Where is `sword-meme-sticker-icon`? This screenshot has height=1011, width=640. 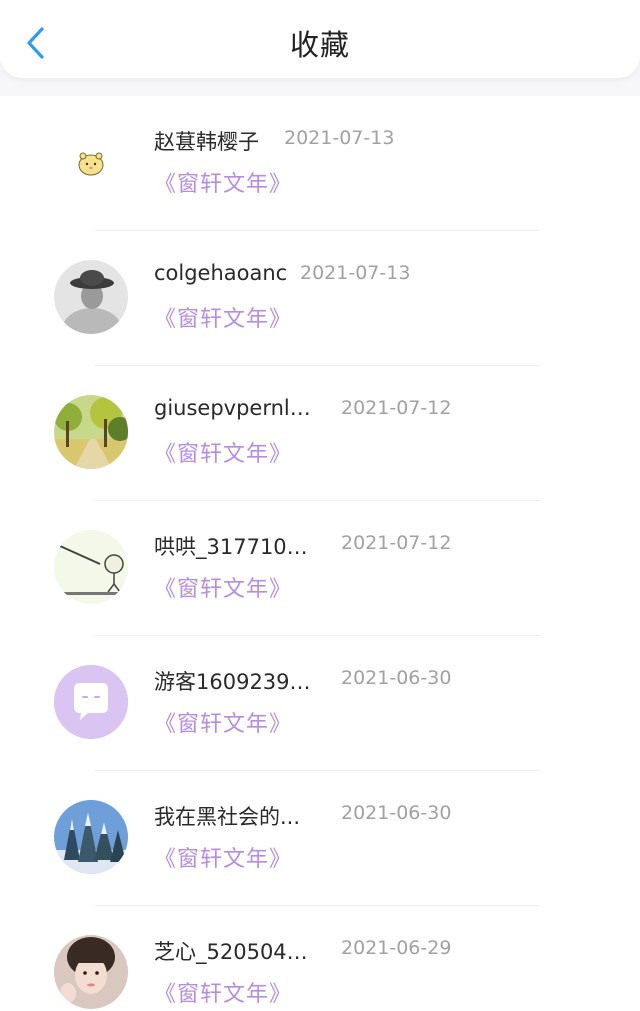
sword-meme-sticker-icon is located at coordinates (91, 567).